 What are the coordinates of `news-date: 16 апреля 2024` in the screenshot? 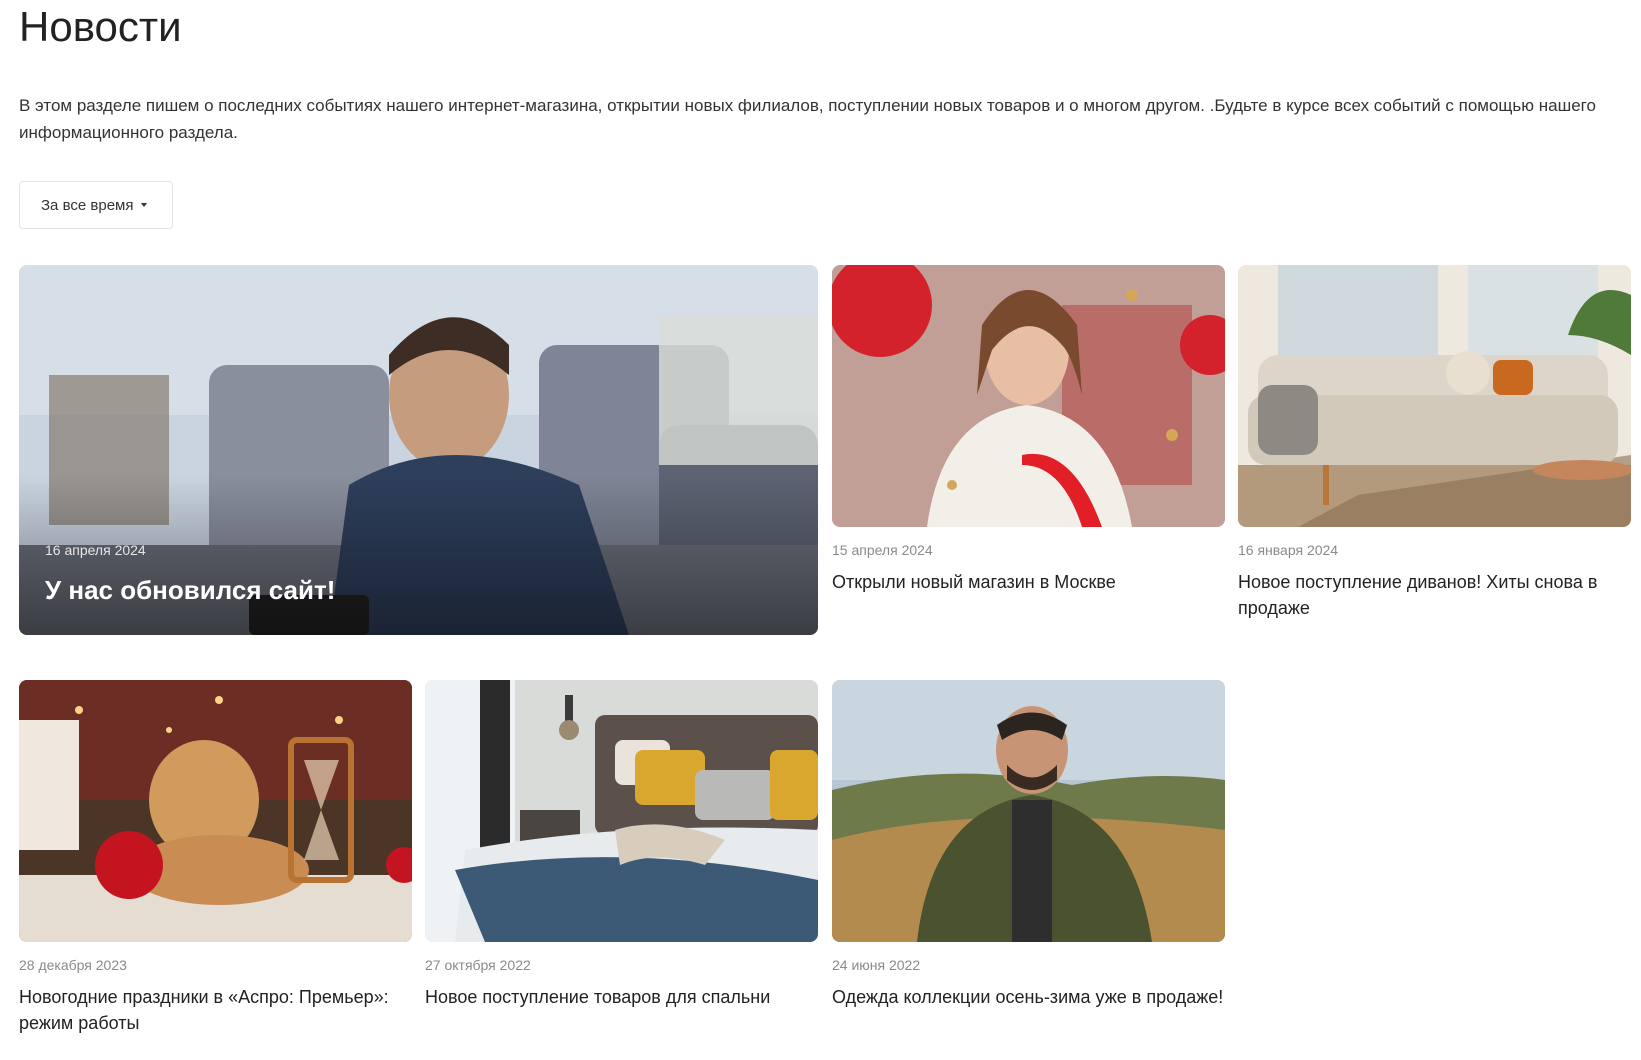 It's located at (95, 550).